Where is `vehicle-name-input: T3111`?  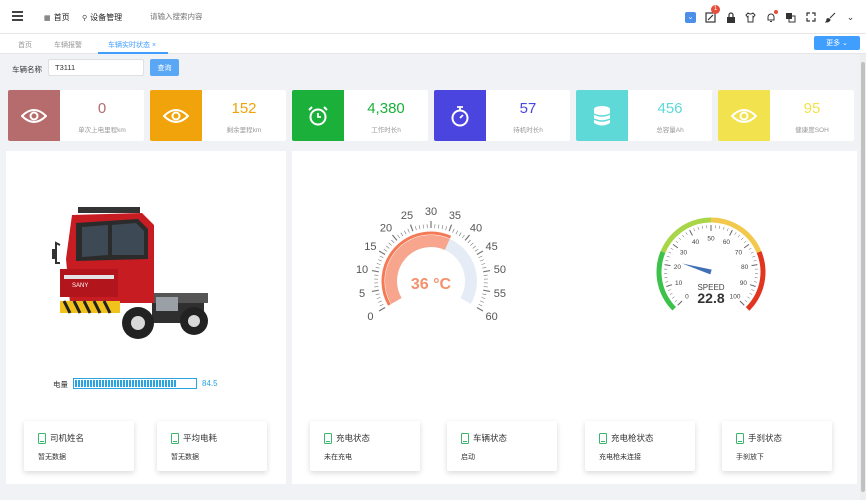 vehicle-name-input: T3111 is located at coordinates (96, 67).